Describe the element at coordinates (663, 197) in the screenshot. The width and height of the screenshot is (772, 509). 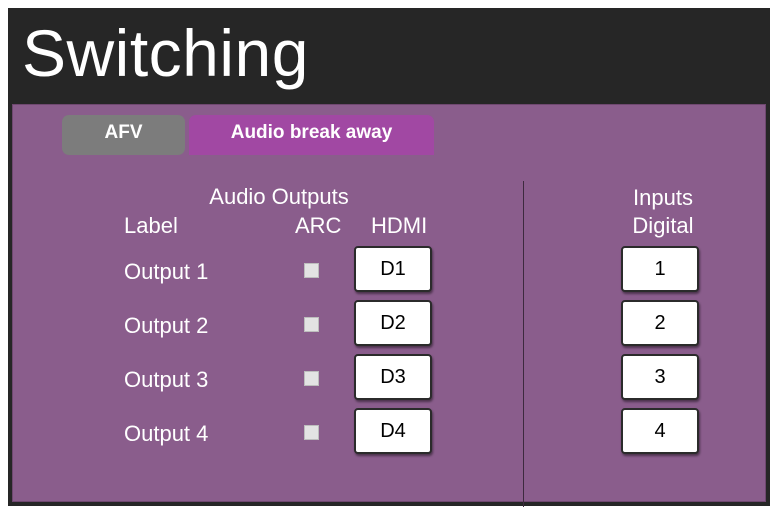
I see `inputs-heading: Inputs` at that location.